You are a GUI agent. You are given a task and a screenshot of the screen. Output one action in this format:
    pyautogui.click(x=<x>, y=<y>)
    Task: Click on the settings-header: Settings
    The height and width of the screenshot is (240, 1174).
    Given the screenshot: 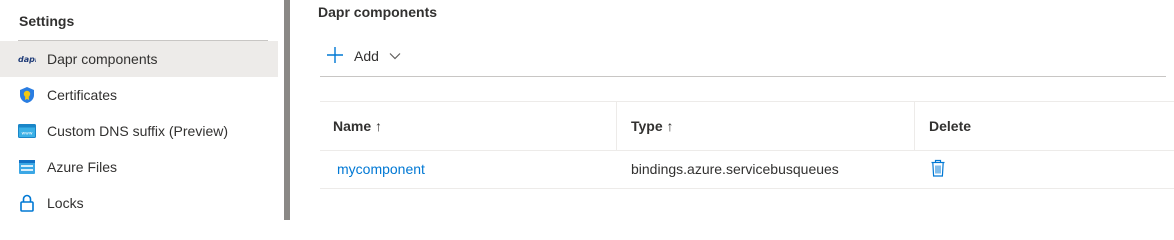 What is the action you would take?
    pyautogui.click(x=47, y=21)
    